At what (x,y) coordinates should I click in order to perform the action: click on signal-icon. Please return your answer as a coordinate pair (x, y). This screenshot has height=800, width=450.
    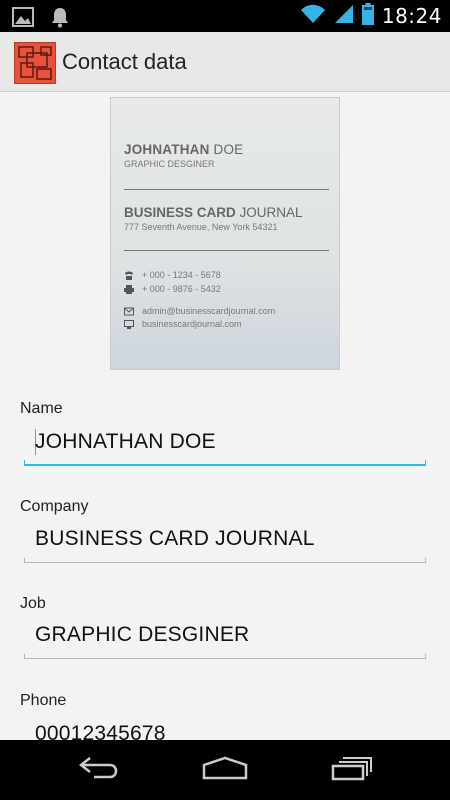
    Looking at the image, I should click on (344, 16).